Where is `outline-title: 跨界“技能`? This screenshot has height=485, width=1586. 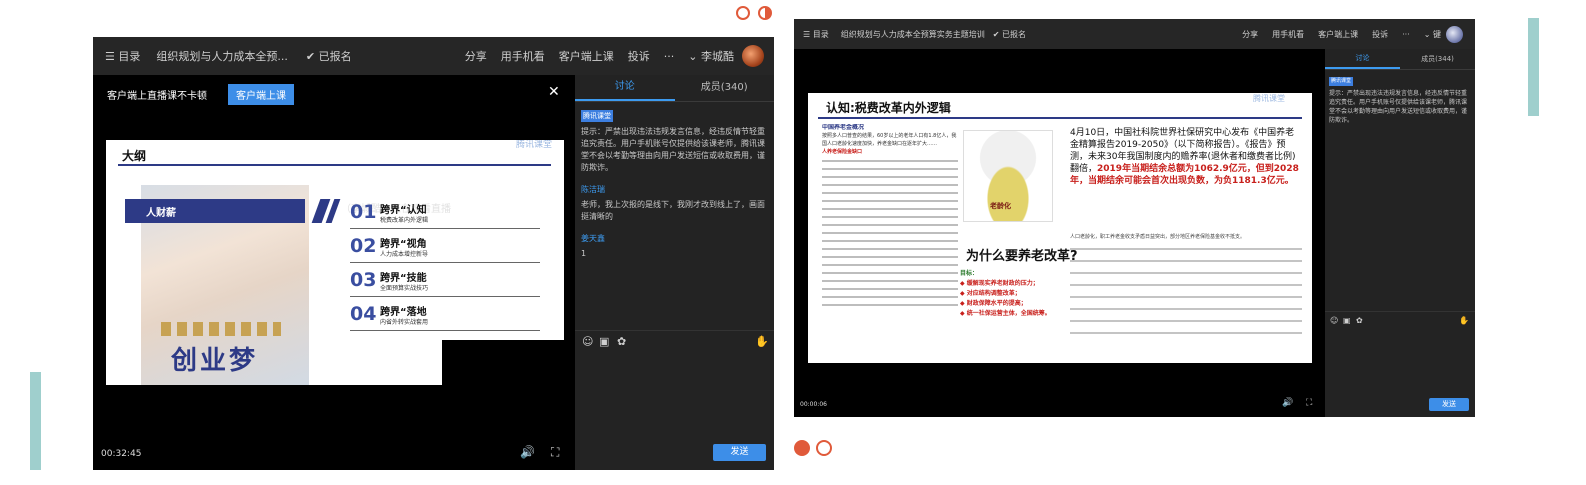 outline-title: 跨界“技能 is located at coordinates (403, 278).